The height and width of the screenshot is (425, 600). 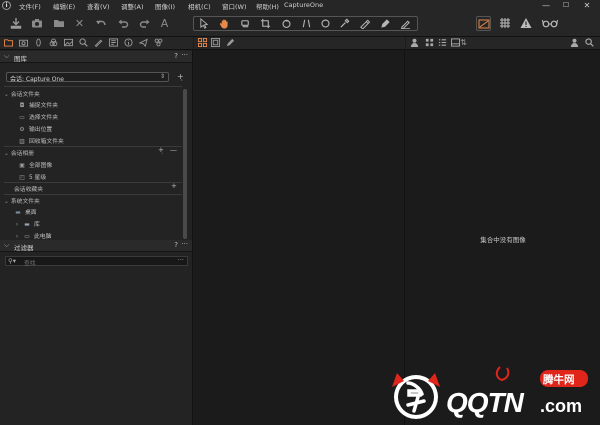 I want to click on session-folders-group: ⌄ 会话文件夹, so click(x=22, y=93).